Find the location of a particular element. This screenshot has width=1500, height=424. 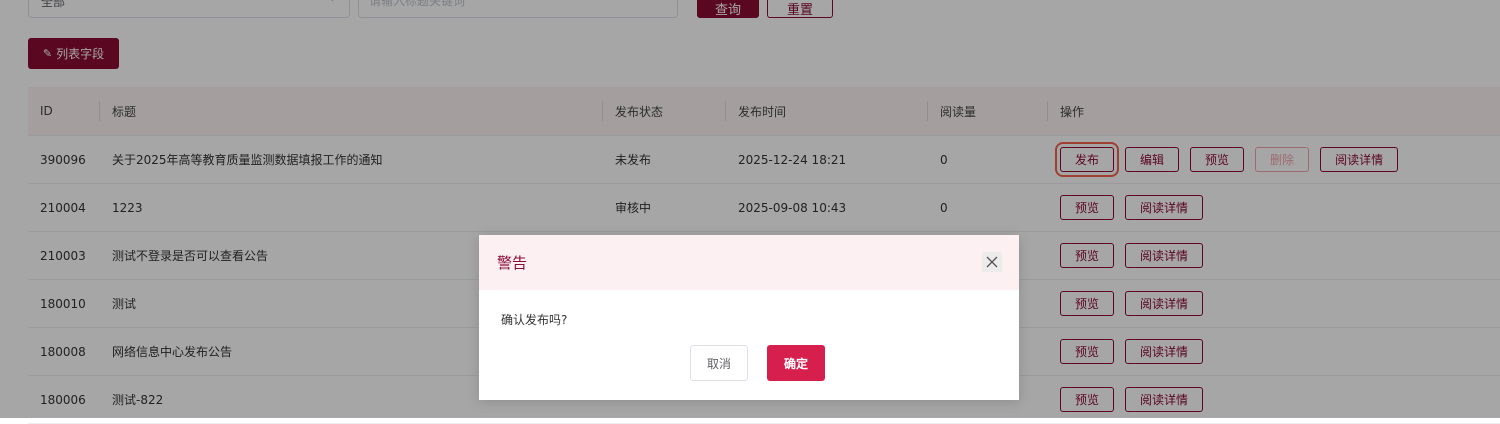

dialog-header: 警告 is located at coordinates (749, 262).